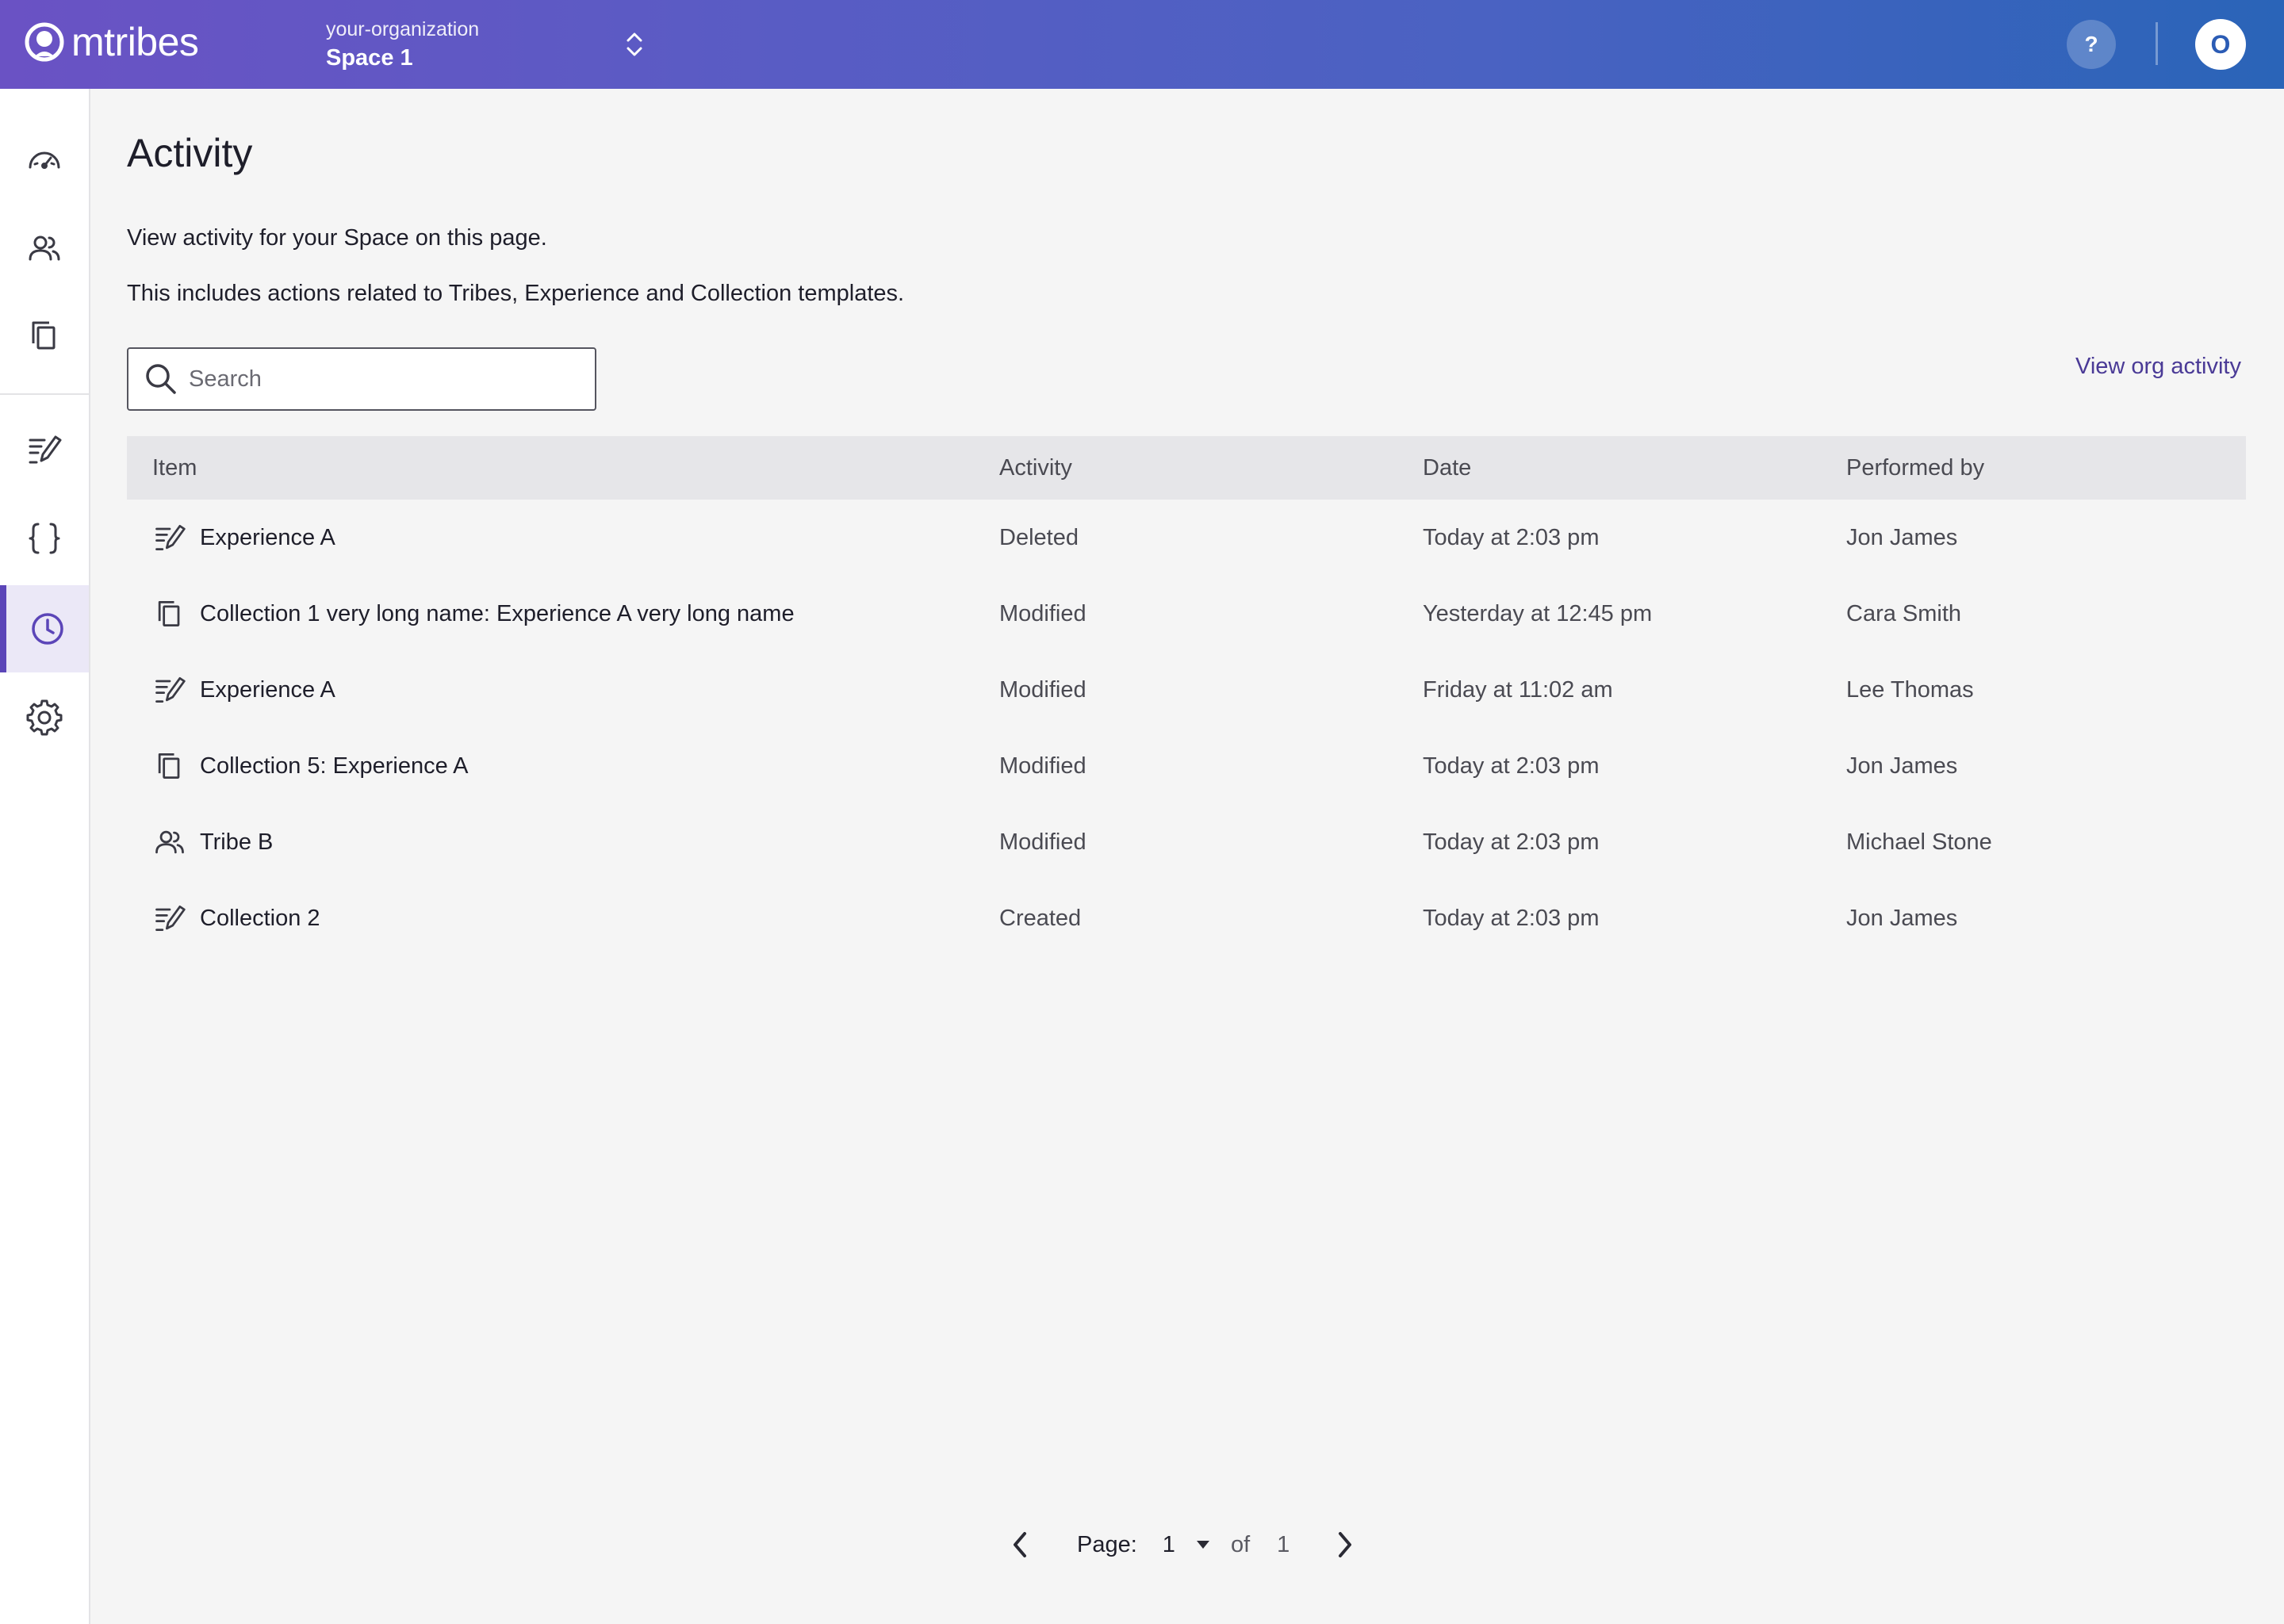 The image size is (2284, 1624). What do you see at coordinates (1910, 689) in the screenshot?
I see `row-performed-by: Lee Thomas` at bounding box center [1910, 689].